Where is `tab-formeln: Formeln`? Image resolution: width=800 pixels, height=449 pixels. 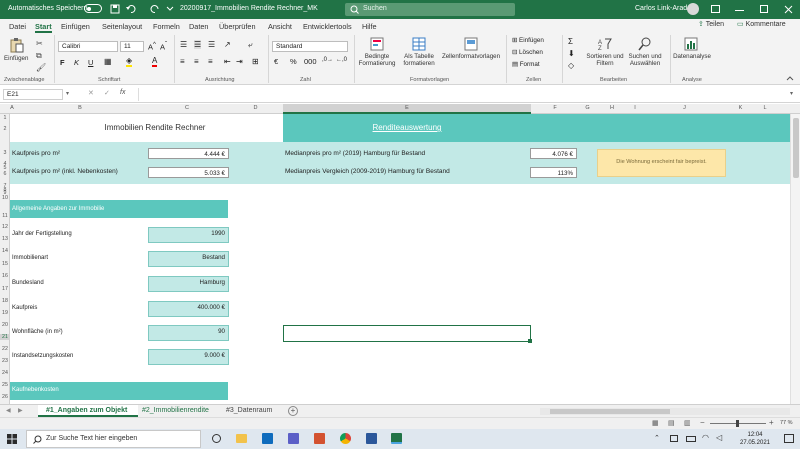 tab-formeln: Formeln is located at coordinates (166, 26).